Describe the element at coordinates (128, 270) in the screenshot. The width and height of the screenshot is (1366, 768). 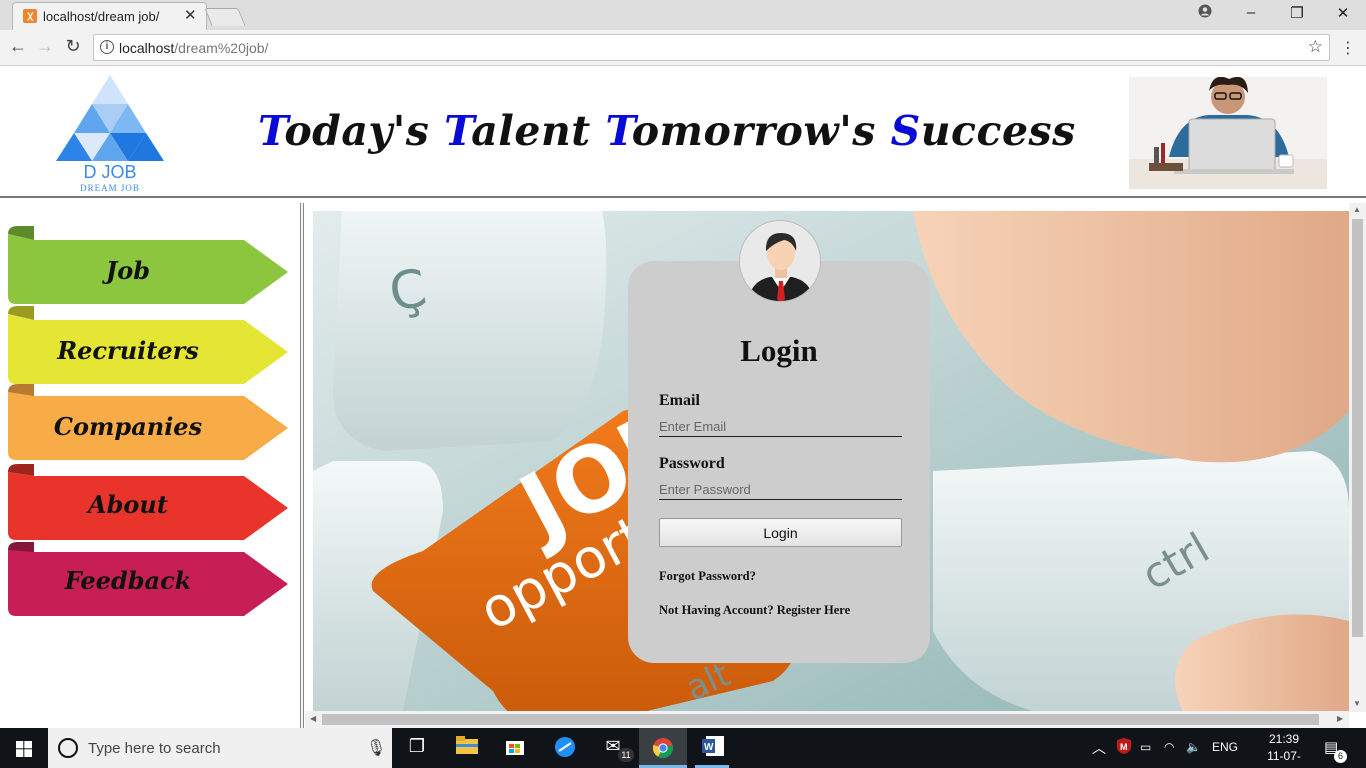
I see `sidebar-item-label: Job` at that location.